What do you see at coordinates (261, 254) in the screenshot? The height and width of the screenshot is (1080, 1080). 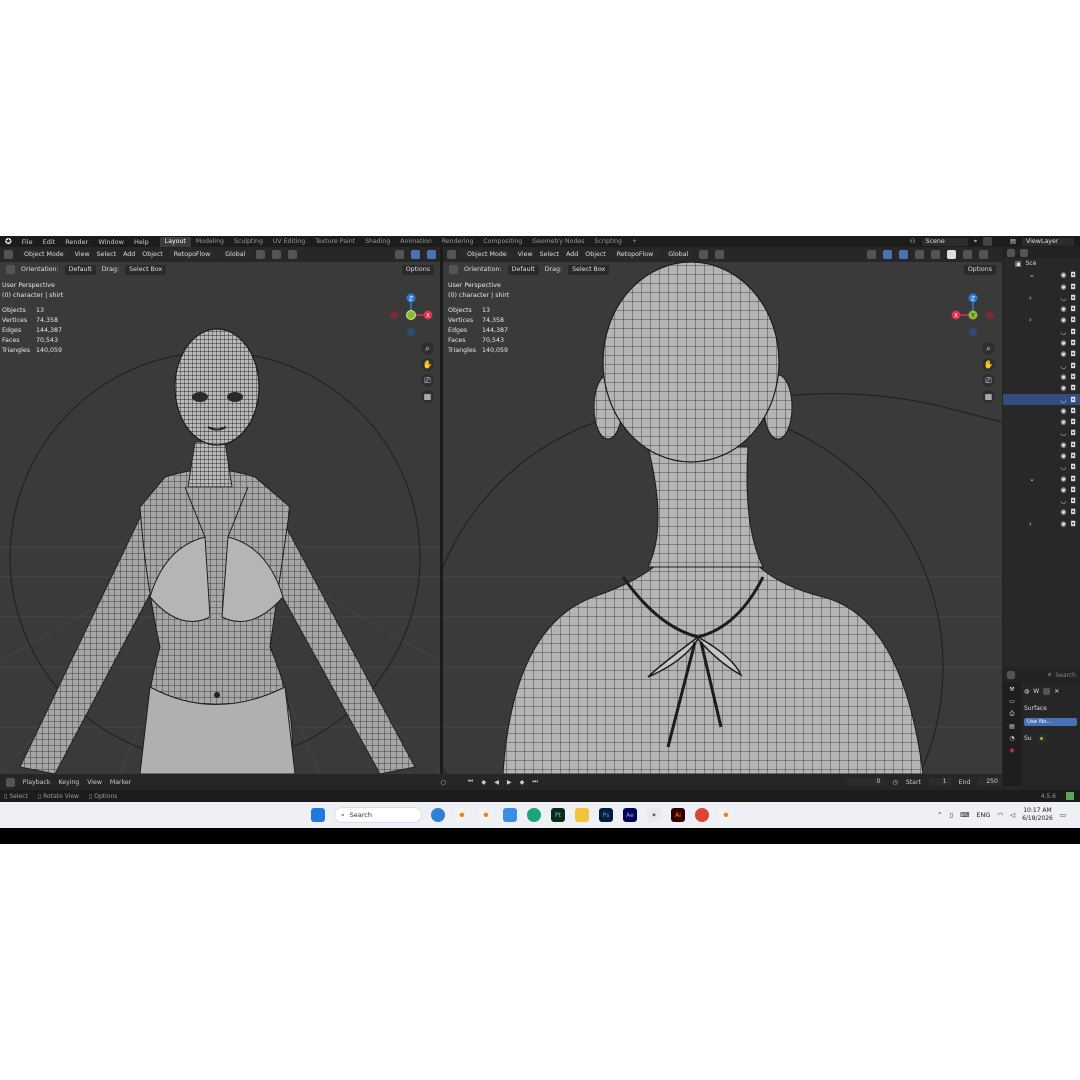 I see `pivot-icon` at bounding box center [261, 254].